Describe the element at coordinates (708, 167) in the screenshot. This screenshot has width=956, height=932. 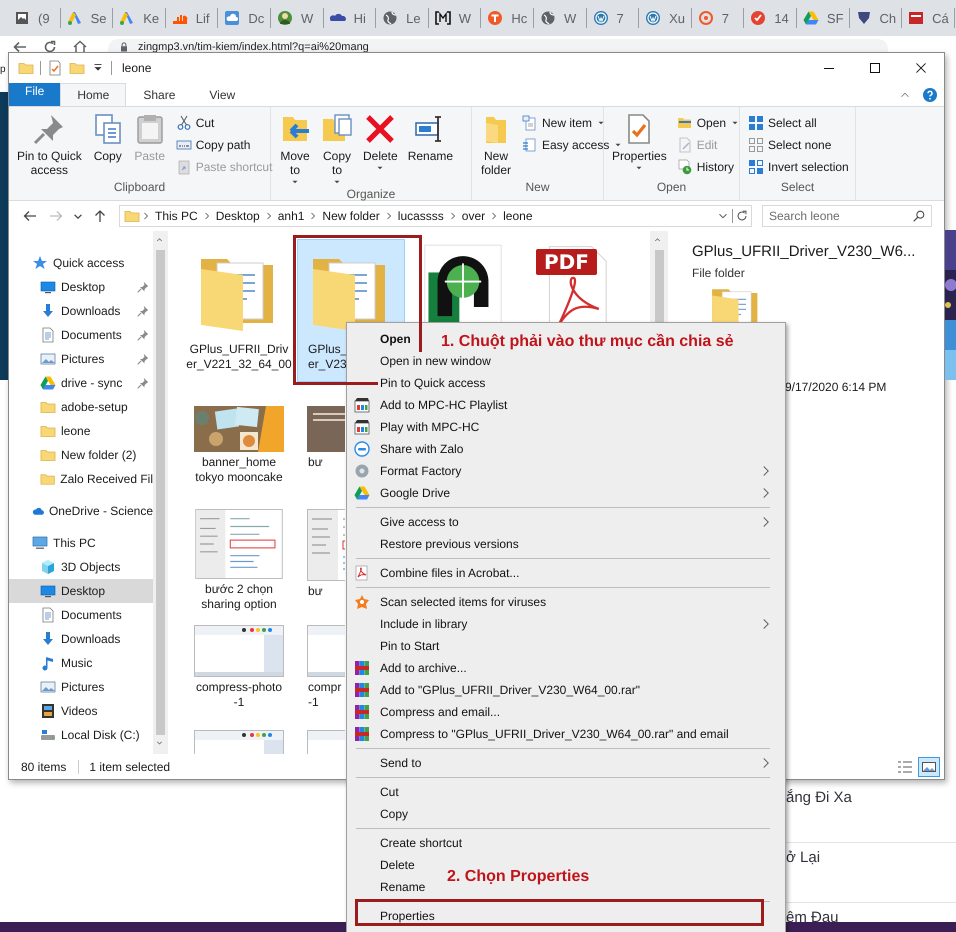
I see `ribbon-button: History` at that location.